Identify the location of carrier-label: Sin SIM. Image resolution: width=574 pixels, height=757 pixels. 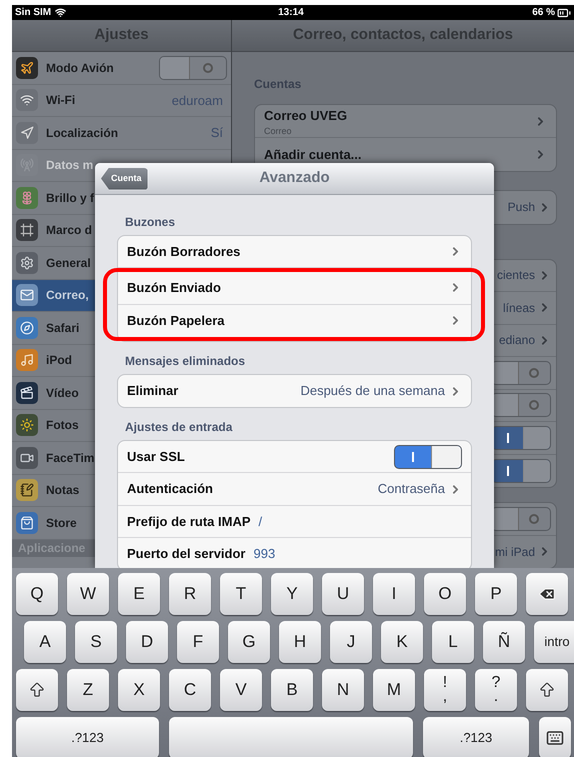
(33, 13).